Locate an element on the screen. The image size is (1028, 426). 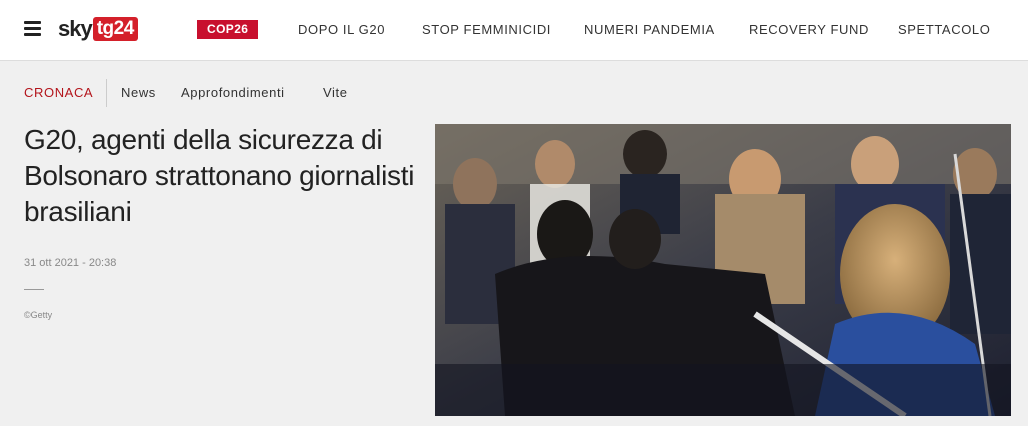
sky-tg24-logo: sky tg24 is located at coordinates (98, 29).